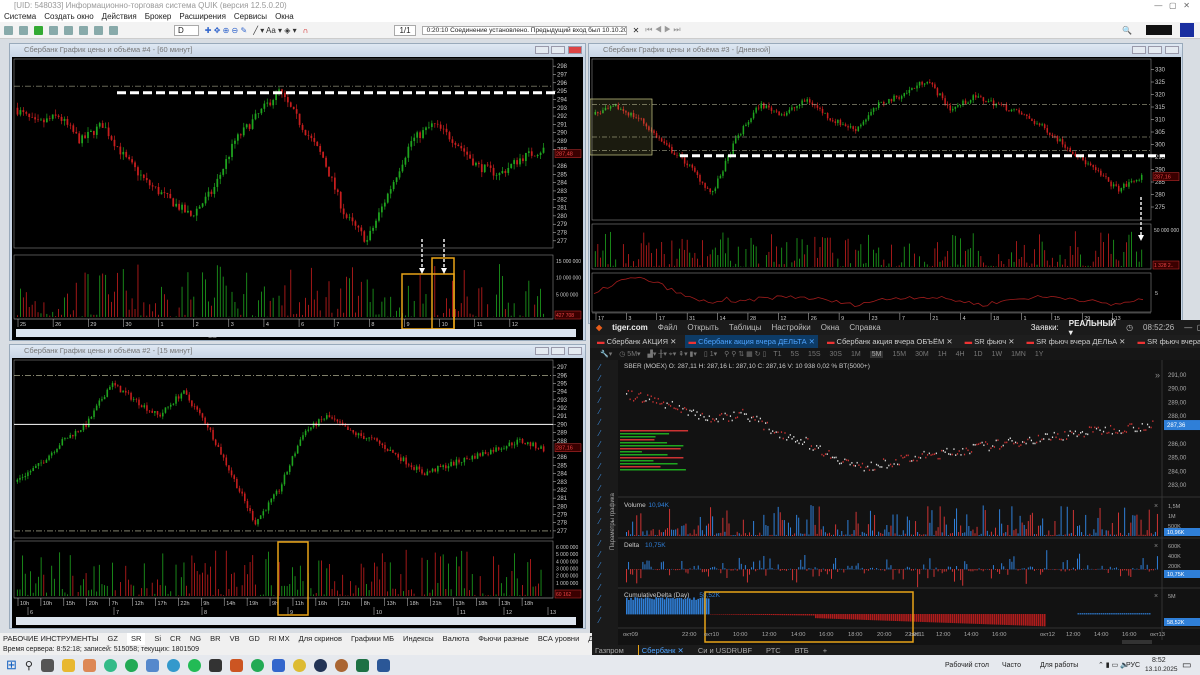  I want to click on chrome-icon, so click(110, 665).